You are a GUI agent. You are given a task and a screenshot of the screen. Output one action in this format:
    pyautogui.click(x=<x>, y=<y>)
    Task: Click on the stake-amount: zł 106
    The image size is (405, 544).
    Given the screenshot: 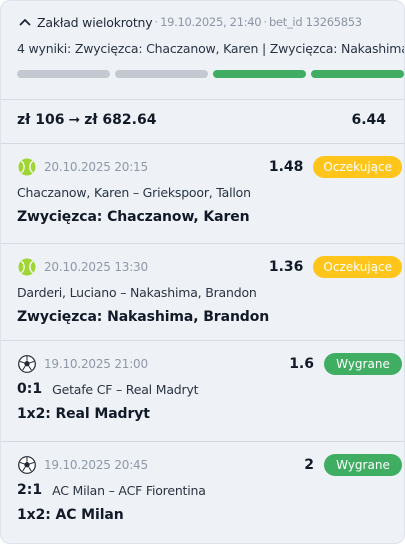 What is the action you would take?
    pyautogui.click(x=41, y=120)
    